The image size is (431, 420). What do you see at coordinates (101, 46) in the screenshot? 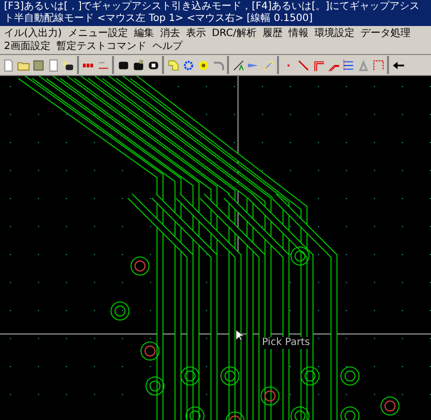
I see `menu-item: 暫定テストコマンド` at bounding box center [101, 46].